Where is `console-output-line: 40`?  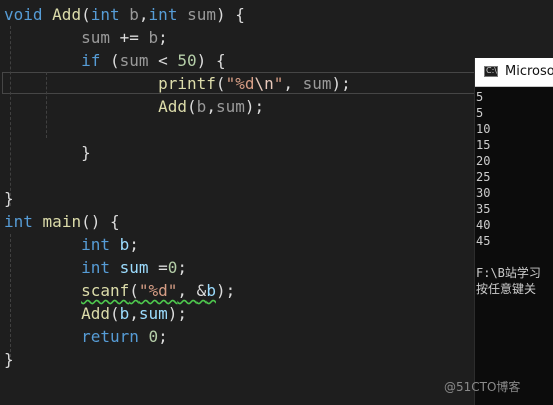 console-output-line: 40 is located at coordinates (483, 225).